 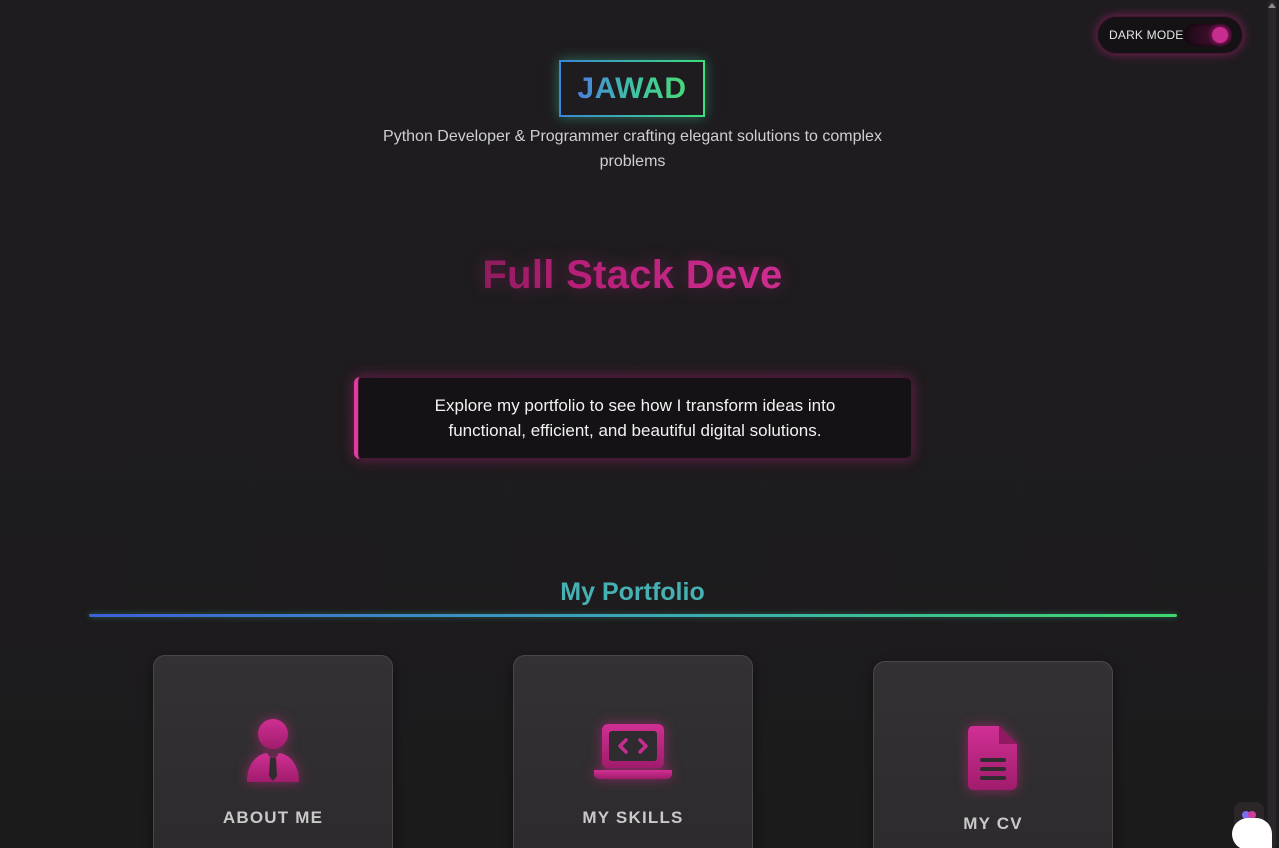 I want to click on chat-bubble-icon, so click(x=1252, y=833).